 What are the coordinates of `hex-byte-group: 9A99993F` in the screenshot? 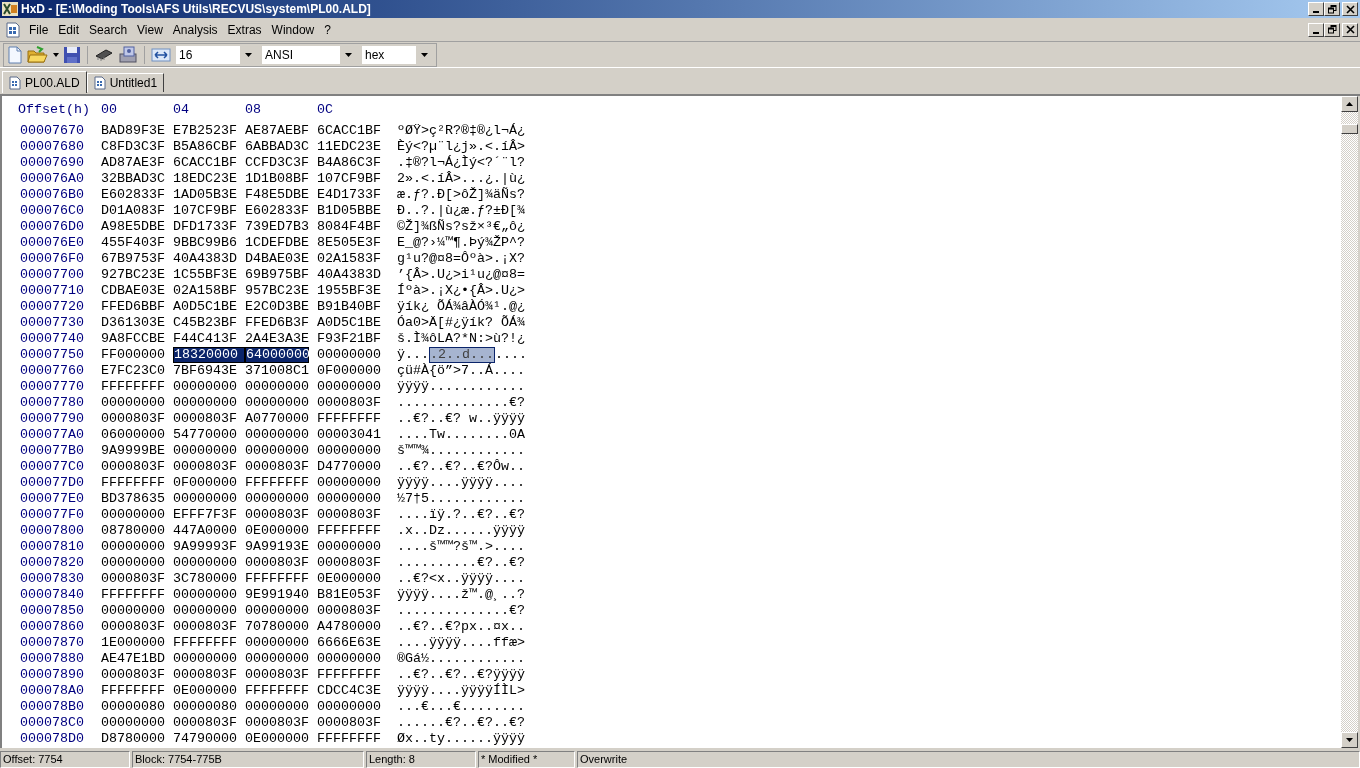 It's located at (205, 547).